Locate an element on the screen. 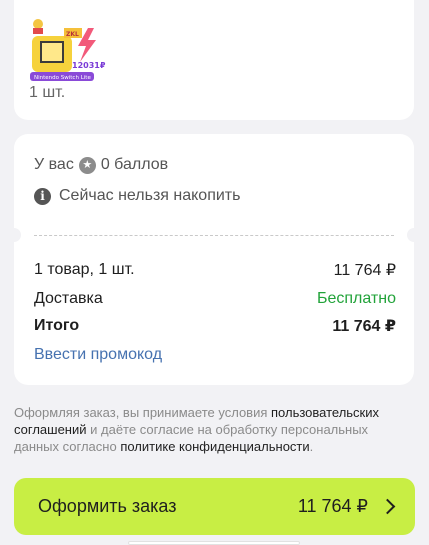 The width and height of the screenshot is (429, 545). checkout-button: Оформить заказ 11 764 ₽ is located at coordinates (214, 506).